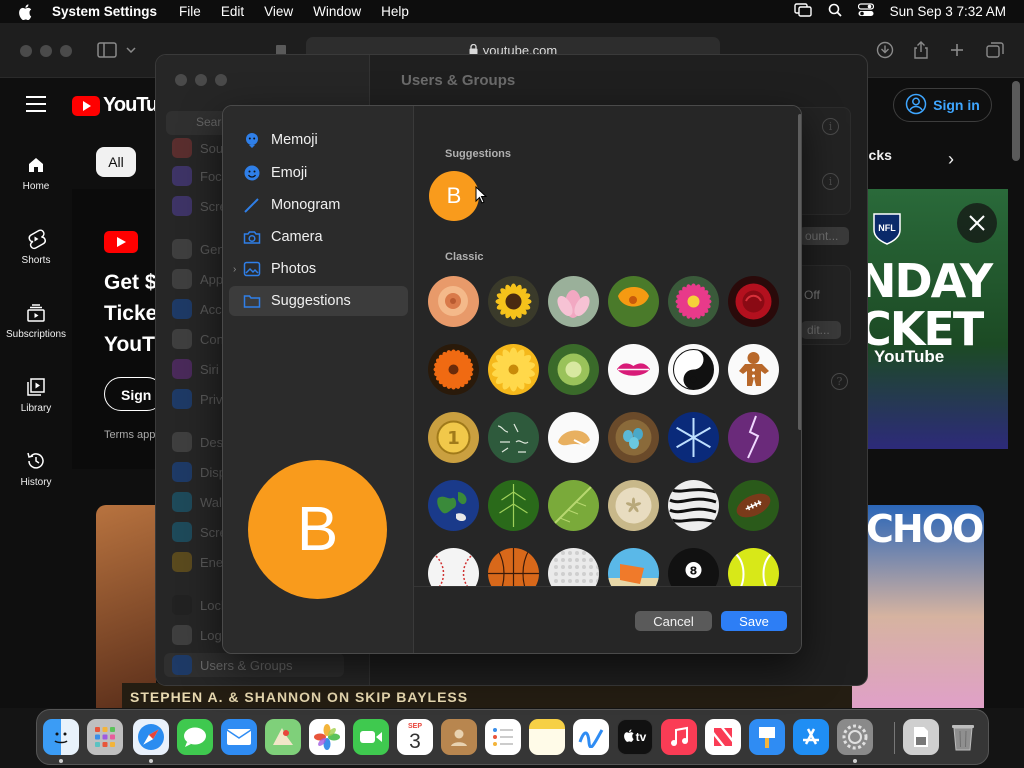 The height and width of the screenshot is (768, 1024). Describe the element at coordinates (291, 205) in the screenshot. I see `category-monogram: Monogram` at that location.